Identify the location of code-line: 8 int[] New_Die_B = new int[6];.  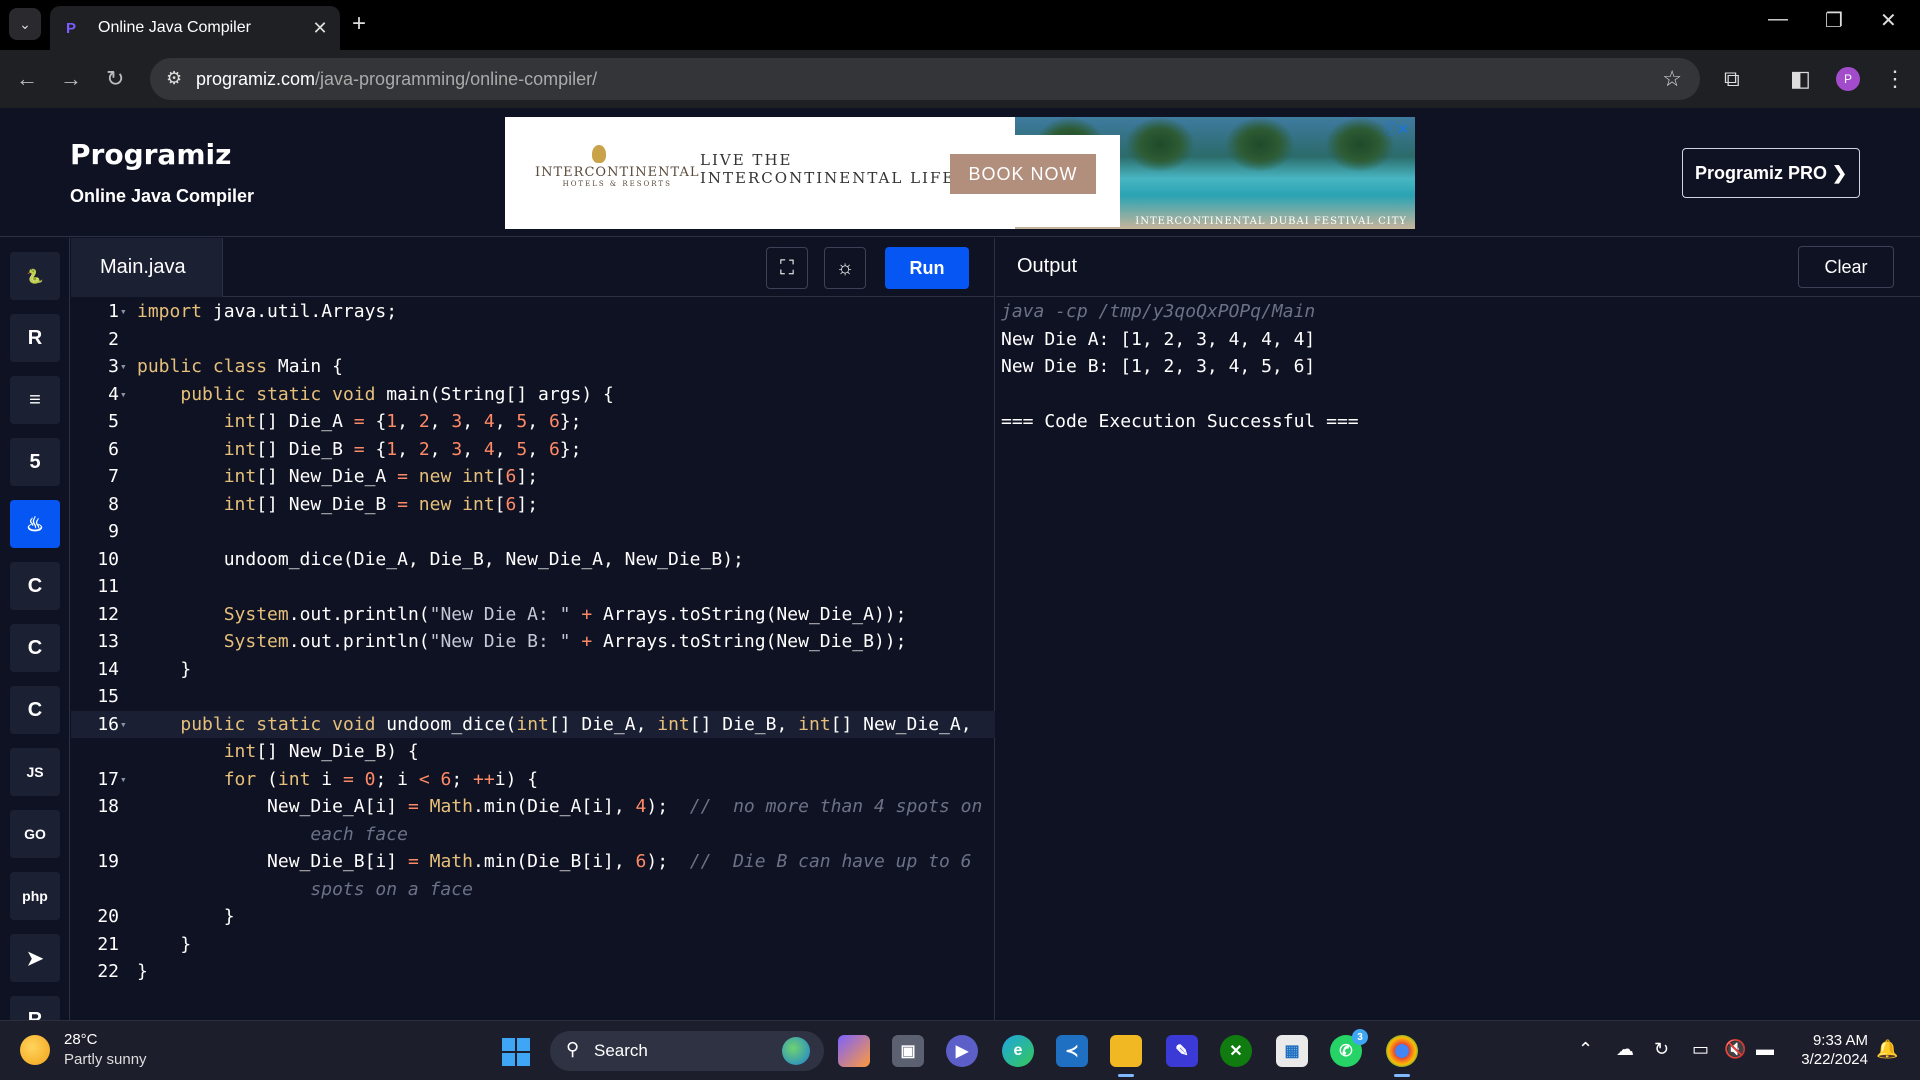
(533, 505).